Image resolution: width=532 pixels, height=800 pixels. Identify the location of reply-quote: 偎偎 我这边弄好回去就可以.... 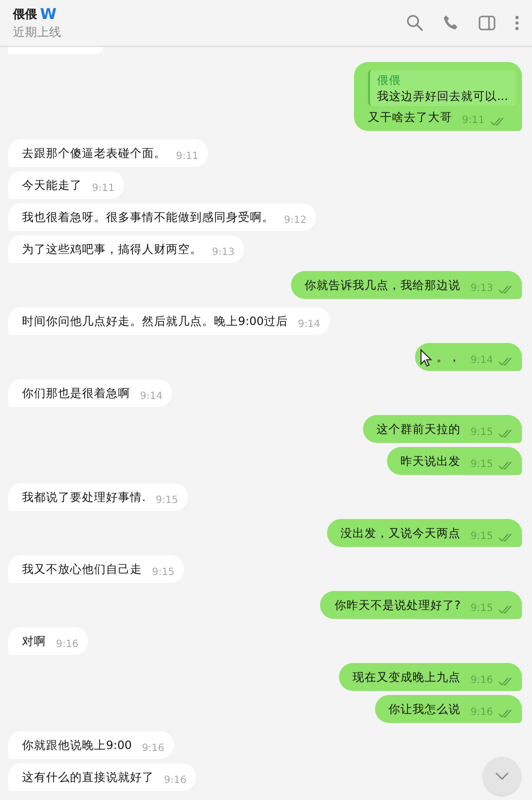
(442, 88).